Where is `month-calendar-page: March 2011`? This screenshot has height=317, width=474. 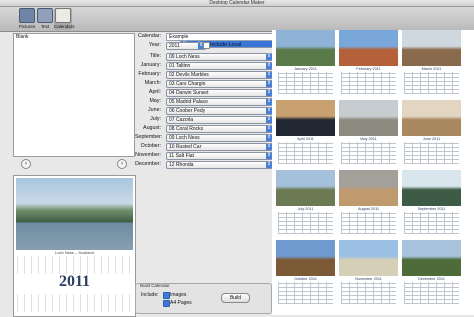
month-calendar-page: March 2011 is located at coordinates (431, 63).